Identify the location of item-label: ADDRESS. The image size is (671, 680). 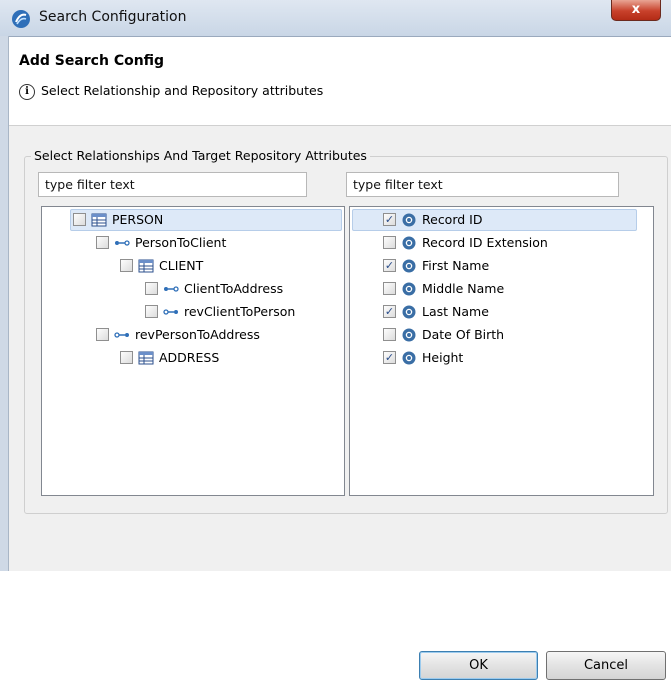
(189, 357).